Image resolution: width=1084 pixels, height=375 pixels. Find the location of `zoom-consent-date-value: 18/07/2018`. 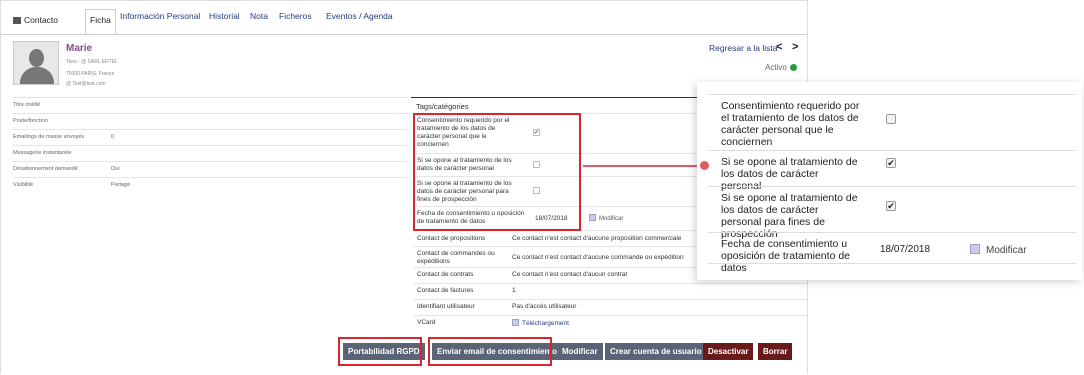

zoom-consent-date-value: 18/07/2018 is located at coordinates (905, 249).